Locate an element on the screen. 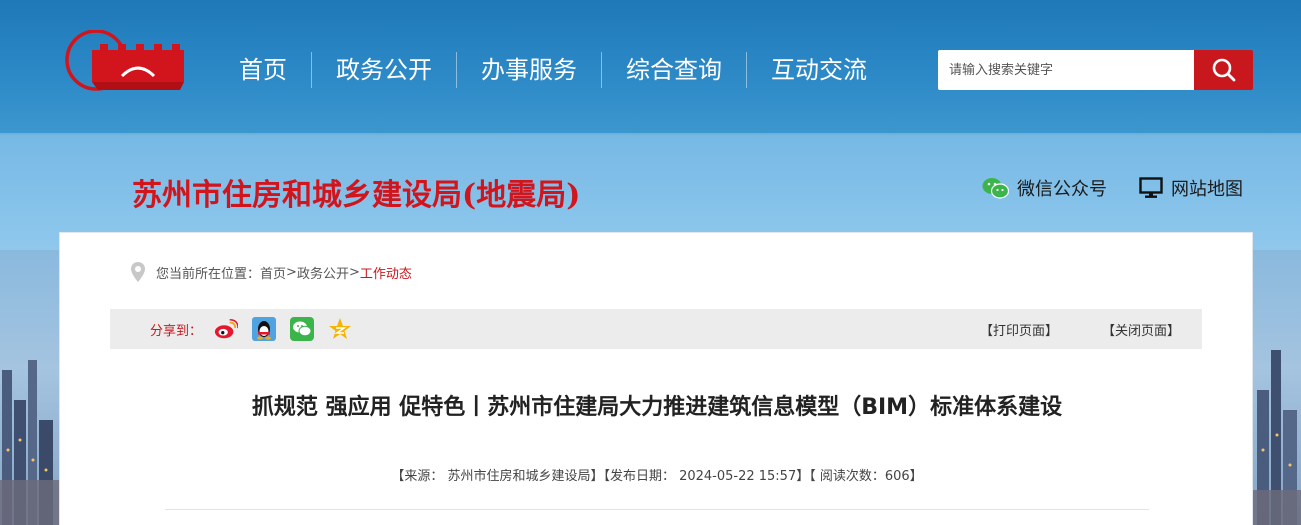  wechat-account-label: 微信公众号 is located at coordinates (1062, 189).